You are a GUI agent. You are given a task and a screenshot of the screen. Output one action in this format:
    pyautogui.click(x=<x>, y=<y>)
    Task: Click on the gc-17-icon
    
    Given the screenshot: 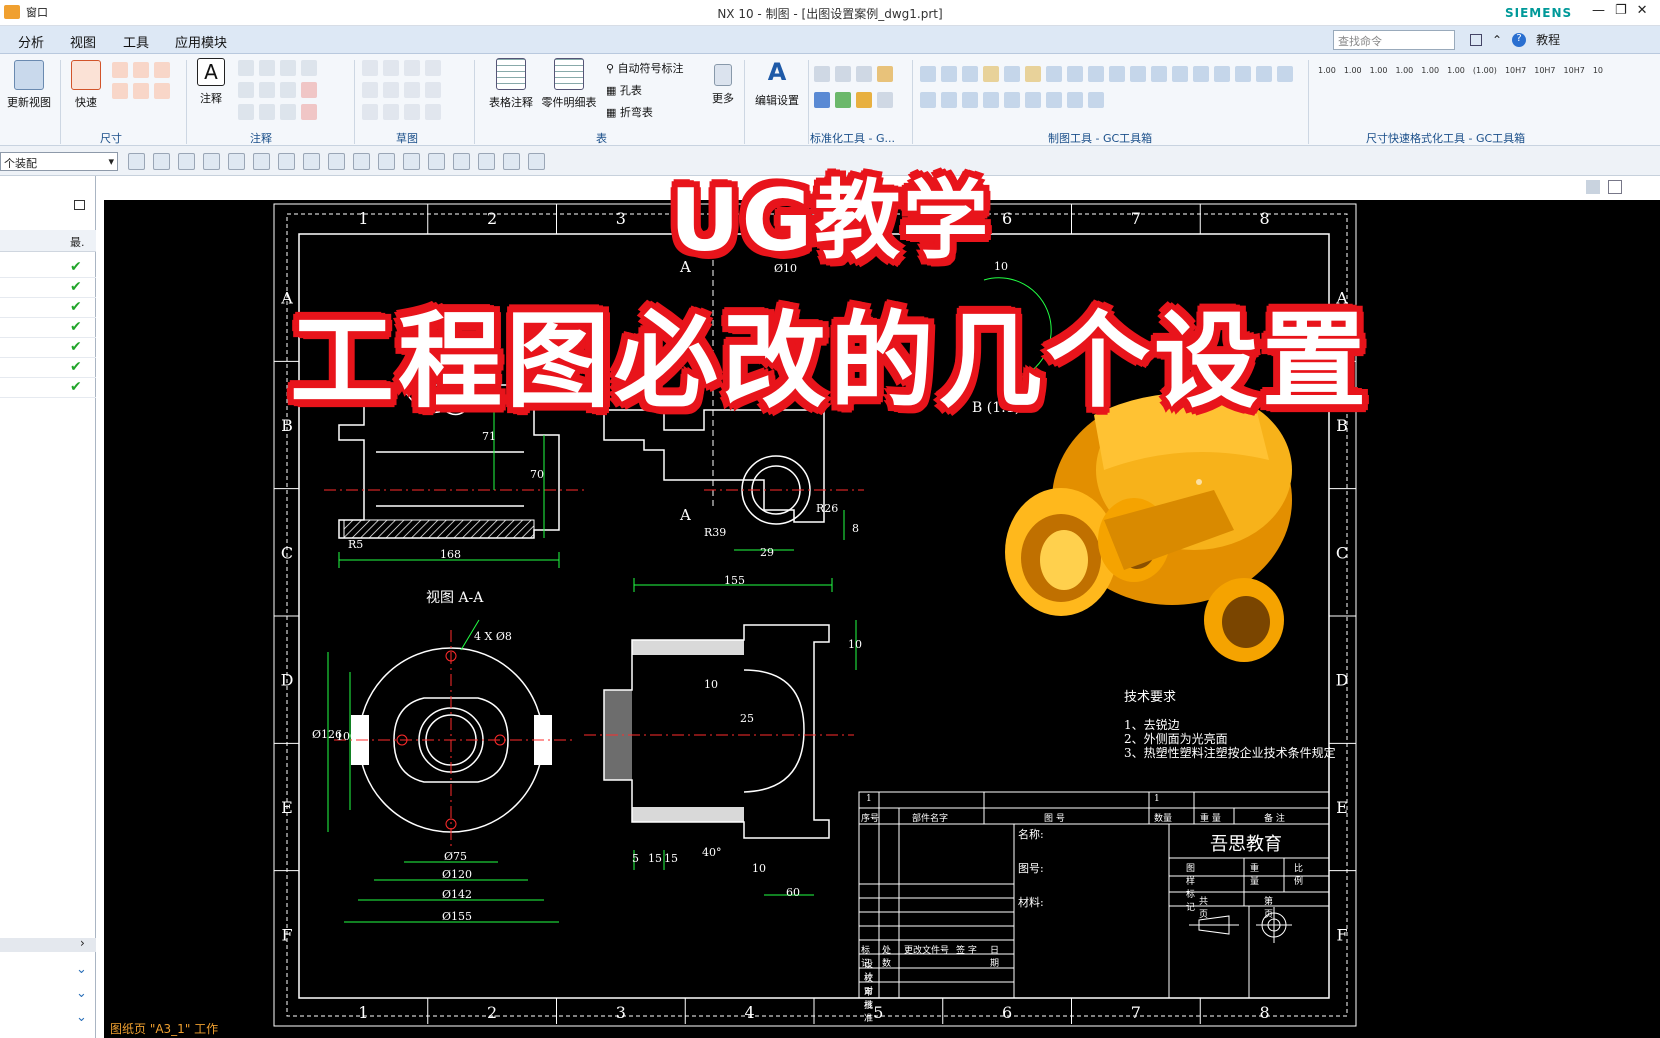 What is the action you would take?
    pyautogui.click(x=1264, y=74)
    